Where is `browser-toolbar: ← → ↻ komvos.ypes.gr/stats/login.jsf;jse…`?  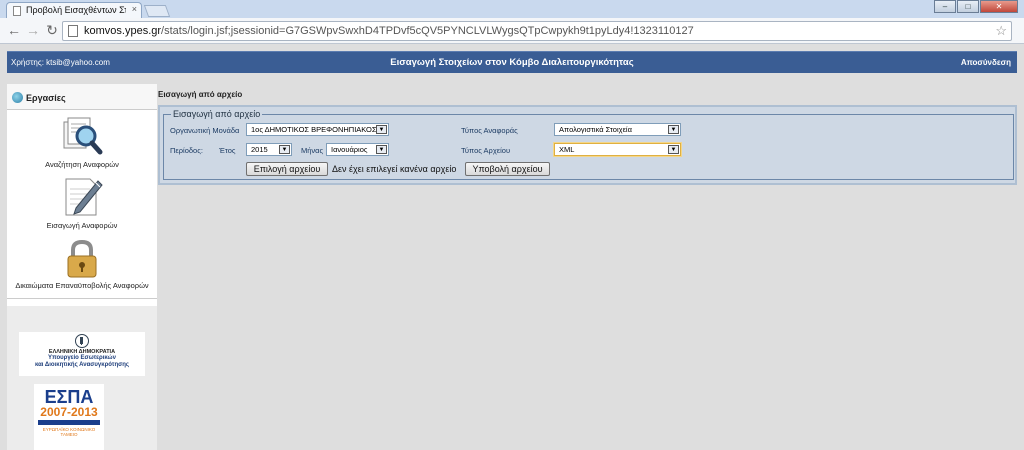
browser-toolbar: ← → ↻ komvos.ypes.gr/stats/login.jsf;jse… is located at coordinates (512, 31).